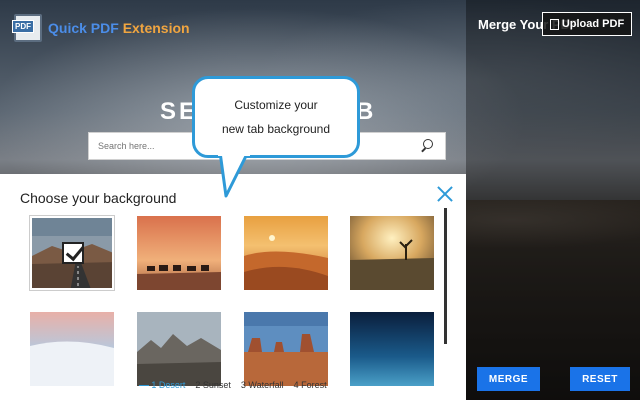  Describe the element at coordinates (508, 379) in the screenshot. I see `merge-button: MERGE` at that location.